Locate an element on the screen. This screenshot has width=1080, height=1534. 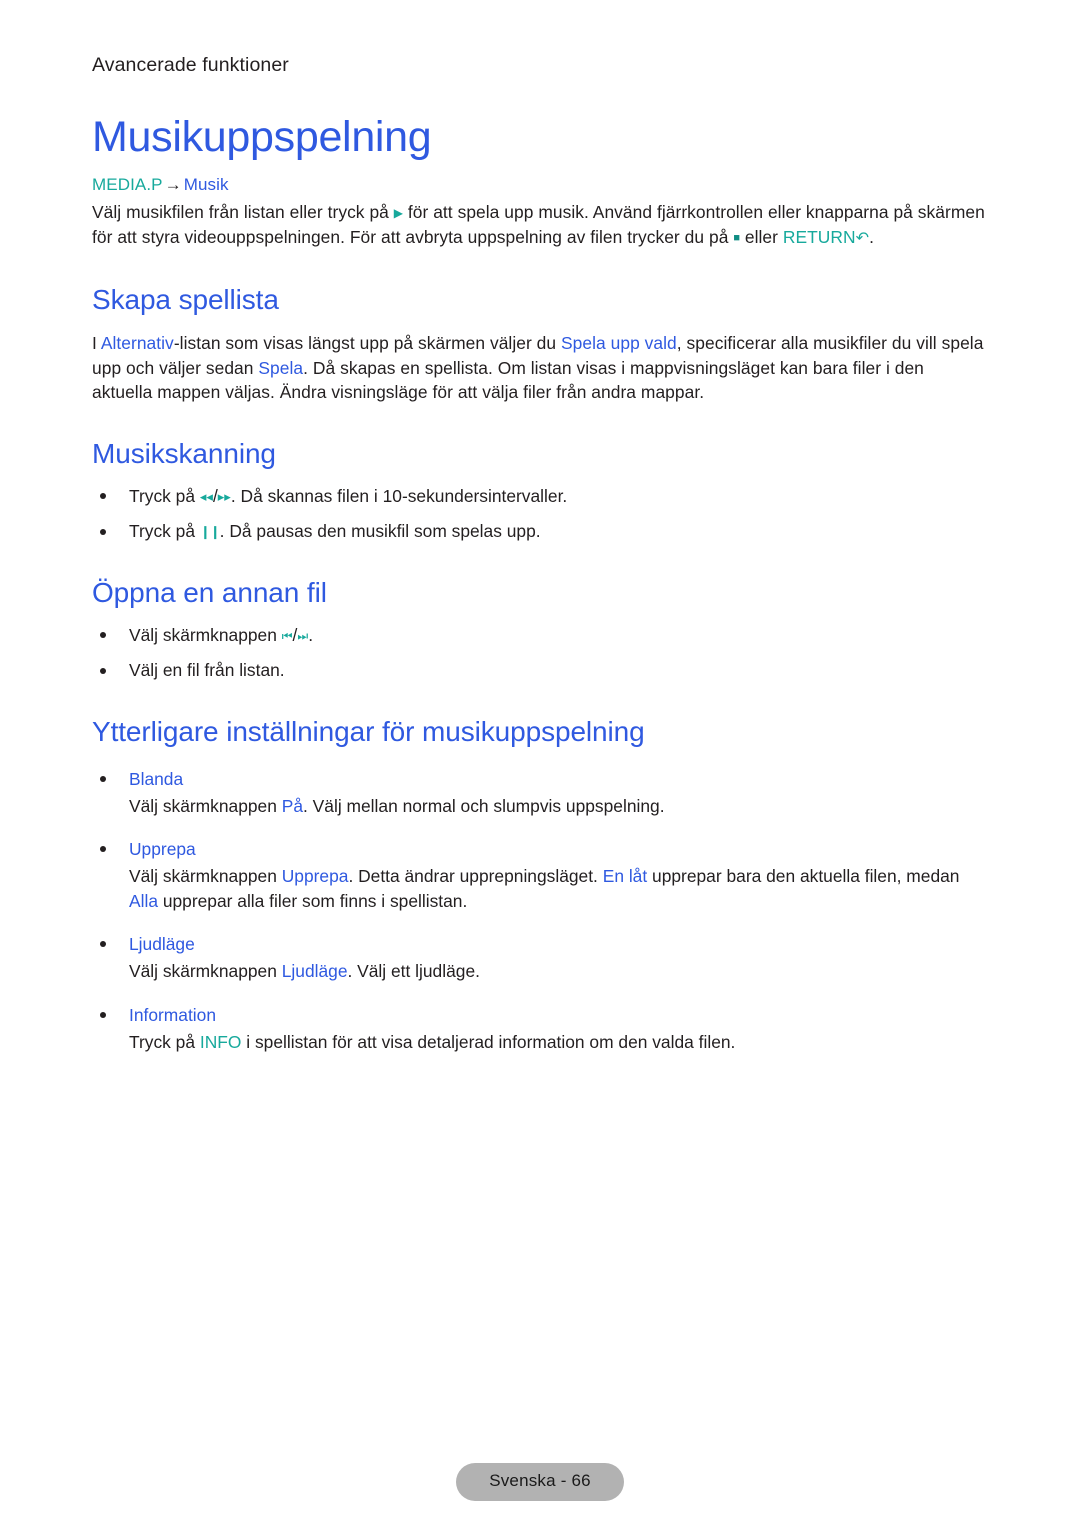
desc-link-upprepa: Upprepa is located at coordinates (315, 876).